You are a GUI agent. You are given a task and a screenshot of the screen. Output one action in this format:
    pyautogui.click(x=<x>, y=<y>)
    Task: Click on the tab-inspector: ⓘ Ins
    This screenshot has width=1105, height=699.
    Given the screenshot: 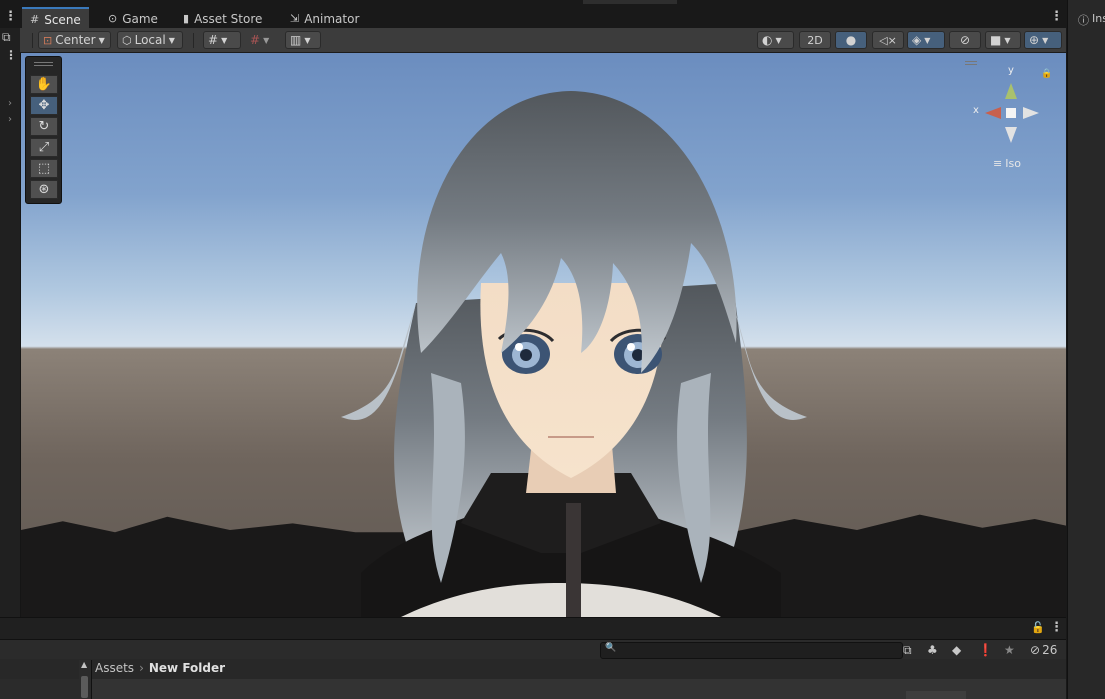 What is the action you would take?
    pyautogui.click(x=1091, y=20)
    